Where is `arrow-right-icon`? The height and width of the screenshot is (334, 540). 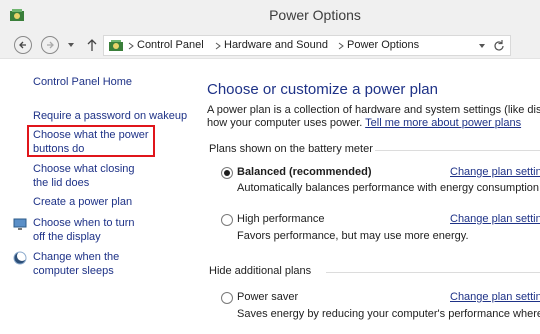
arrow-right-icon is located at coordinates (50, 45).